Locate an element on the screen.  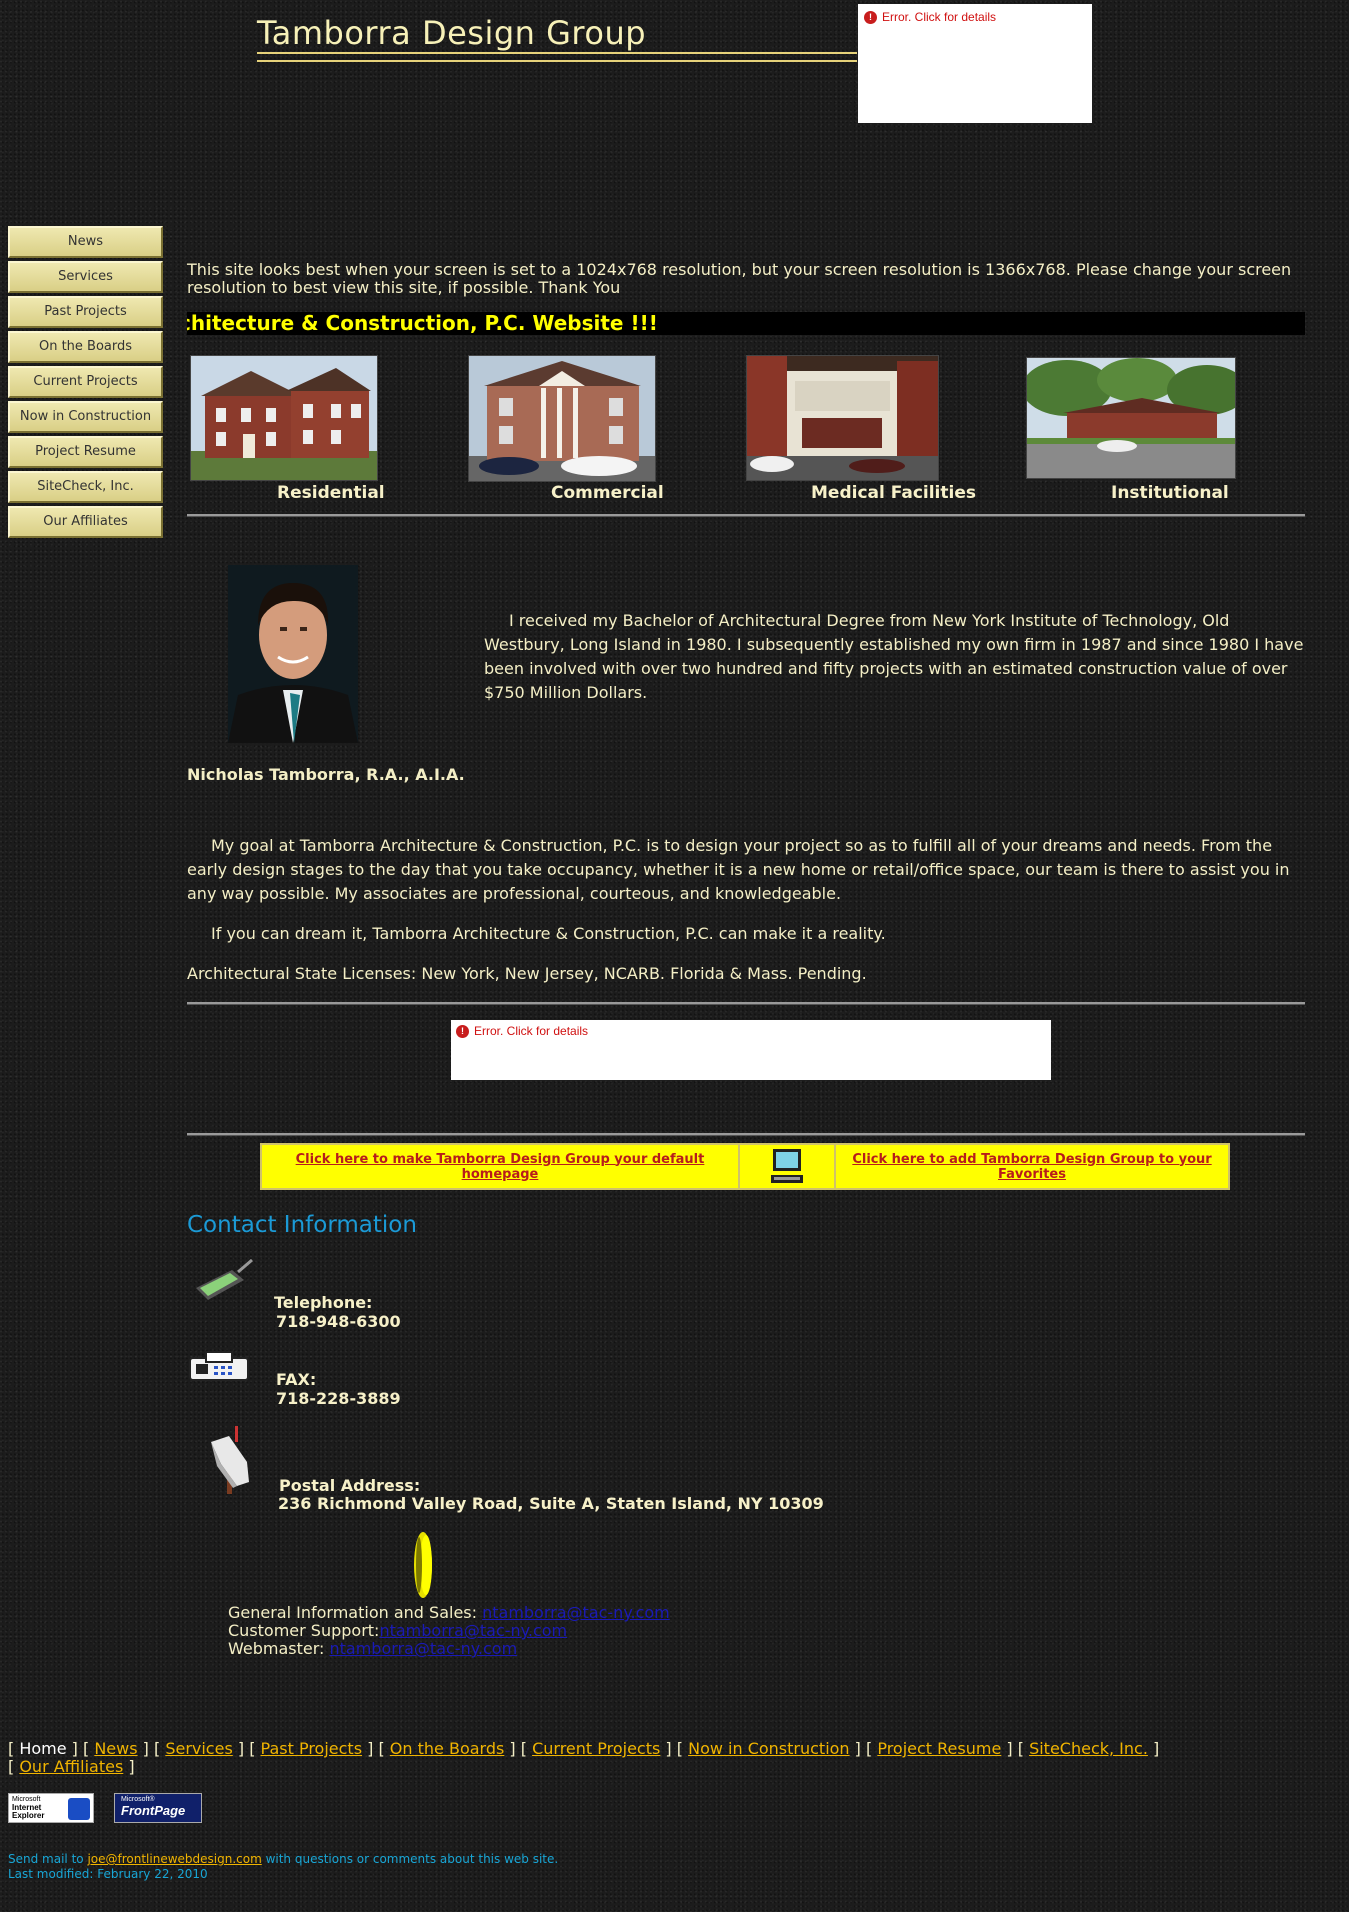
nav-button-news: News is located at coordinates (85, 242).